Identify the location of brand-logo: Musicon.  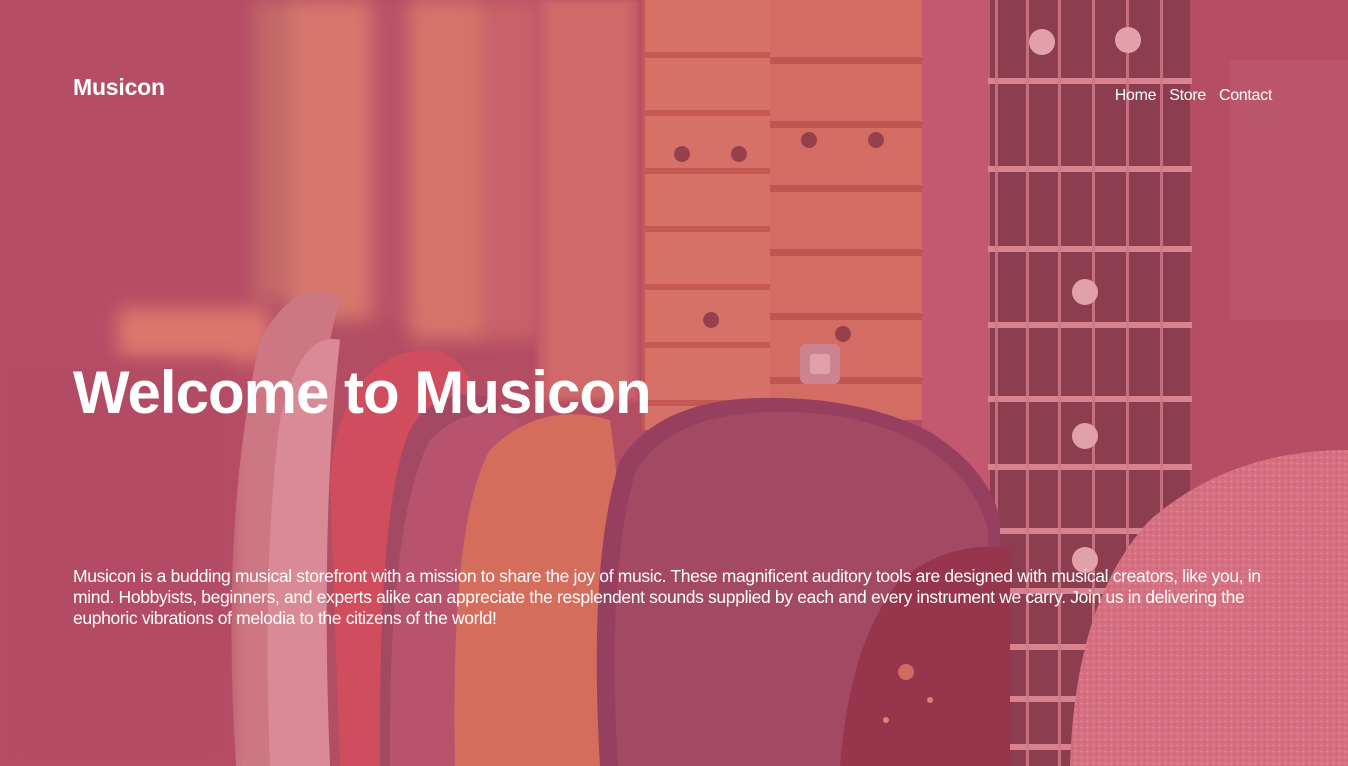
(119, 87).